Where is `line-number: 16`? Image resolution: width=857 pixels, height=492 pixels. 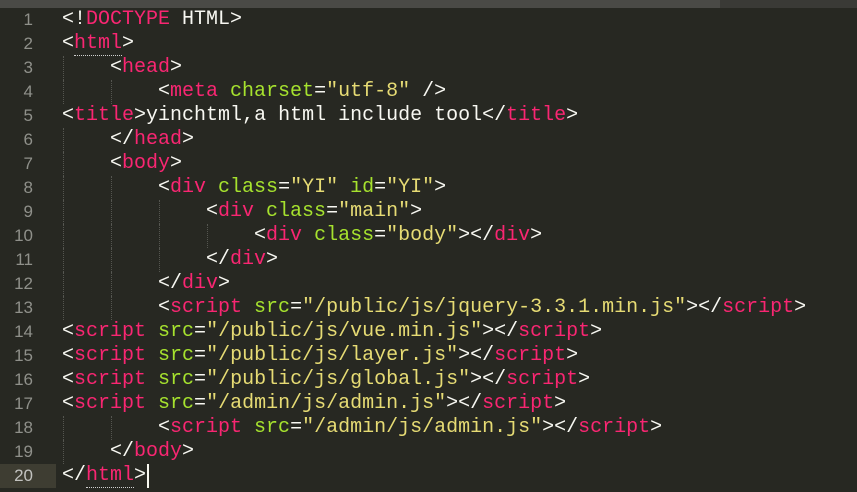 line-number: 16 is located at coordinates (23, 379).